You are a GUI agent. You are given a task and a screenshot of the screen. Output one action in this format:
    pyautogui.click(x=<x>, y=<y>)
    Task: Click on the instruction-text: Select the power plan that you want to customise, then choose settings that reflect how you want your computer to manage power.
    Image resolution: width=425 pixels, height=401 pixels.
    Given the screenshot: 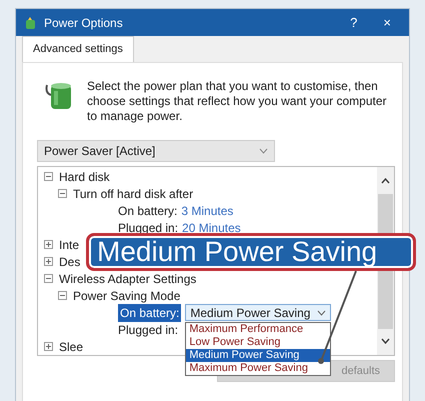 What is the action you would take?
    pyautogui.click(x=237, y=101)
    